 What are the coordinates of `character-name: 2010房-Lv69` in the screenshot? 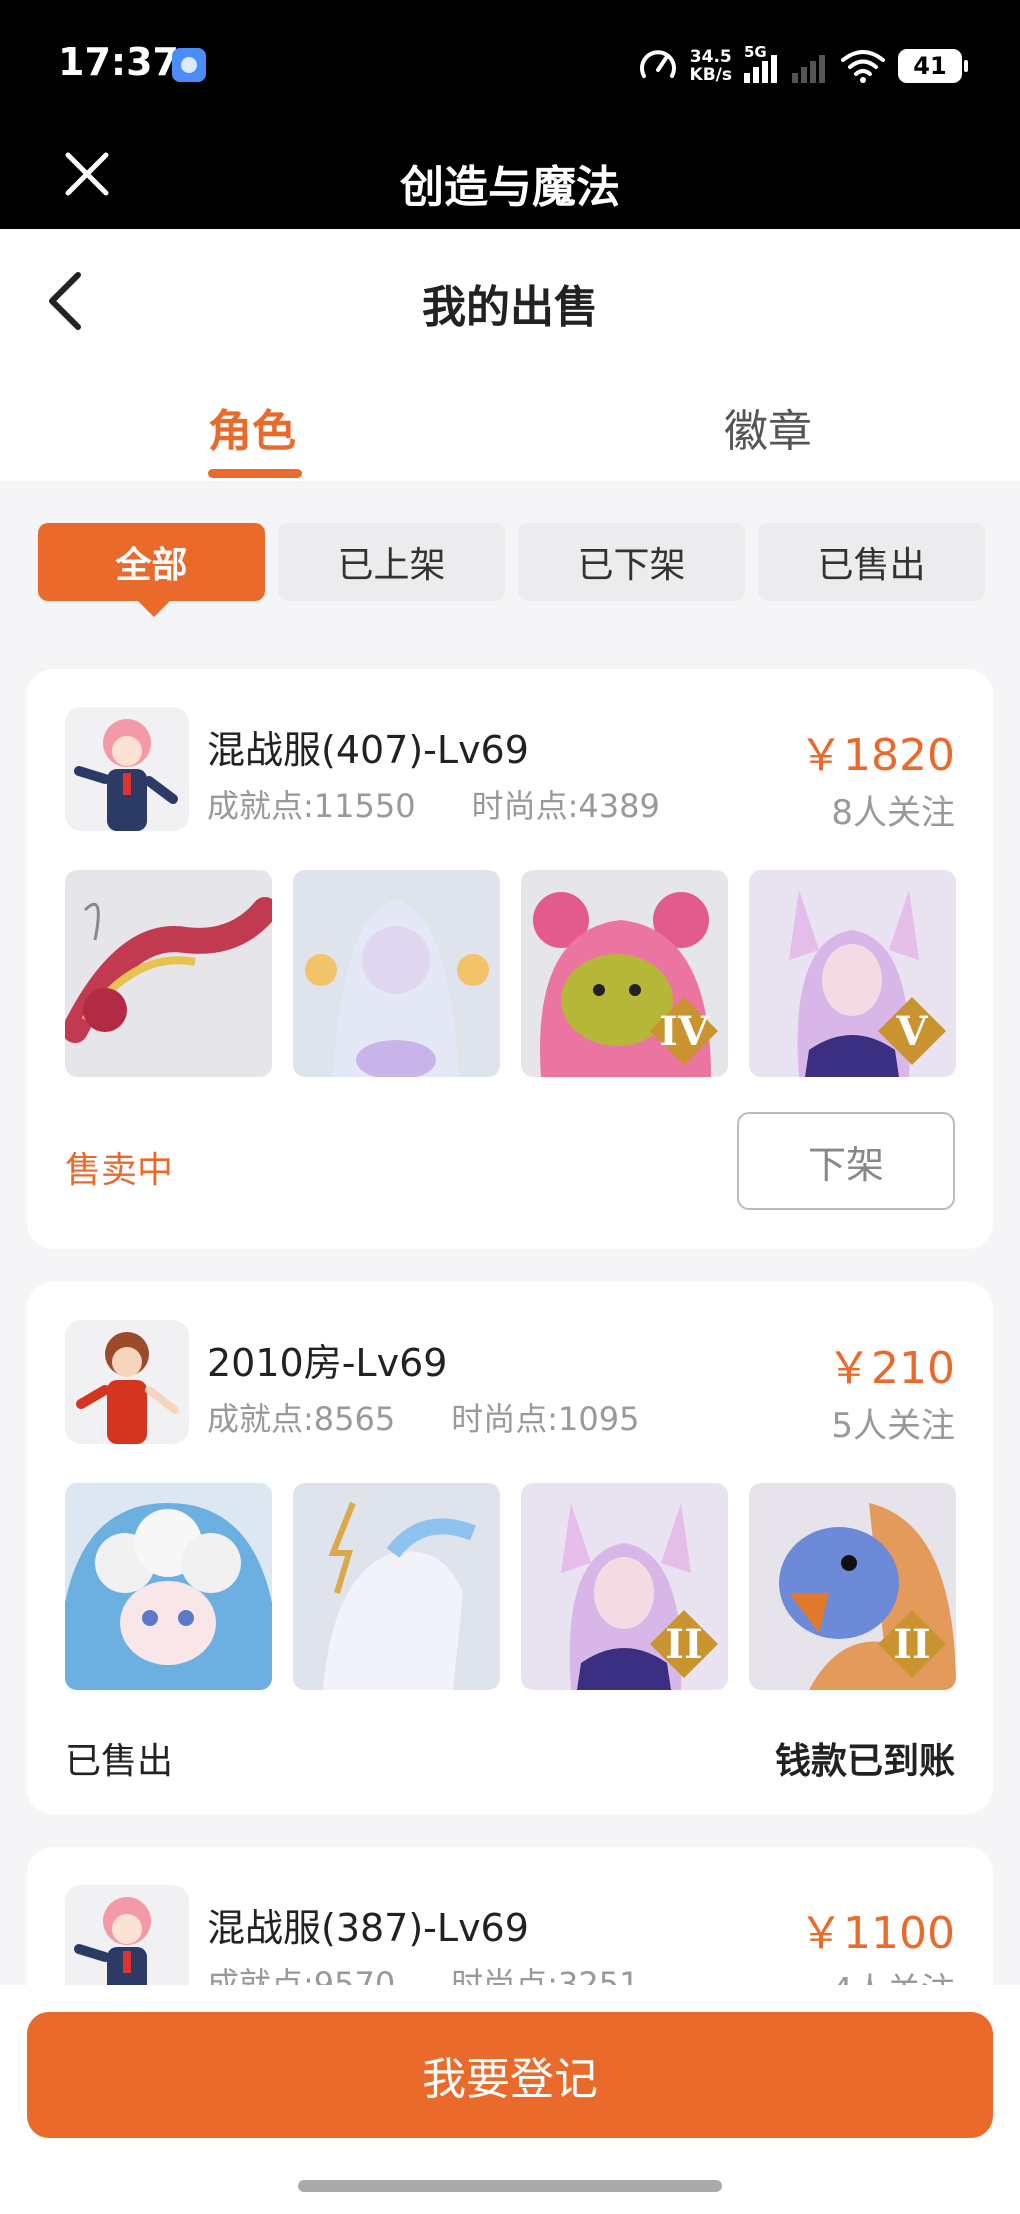 It's located at (327, 1363).